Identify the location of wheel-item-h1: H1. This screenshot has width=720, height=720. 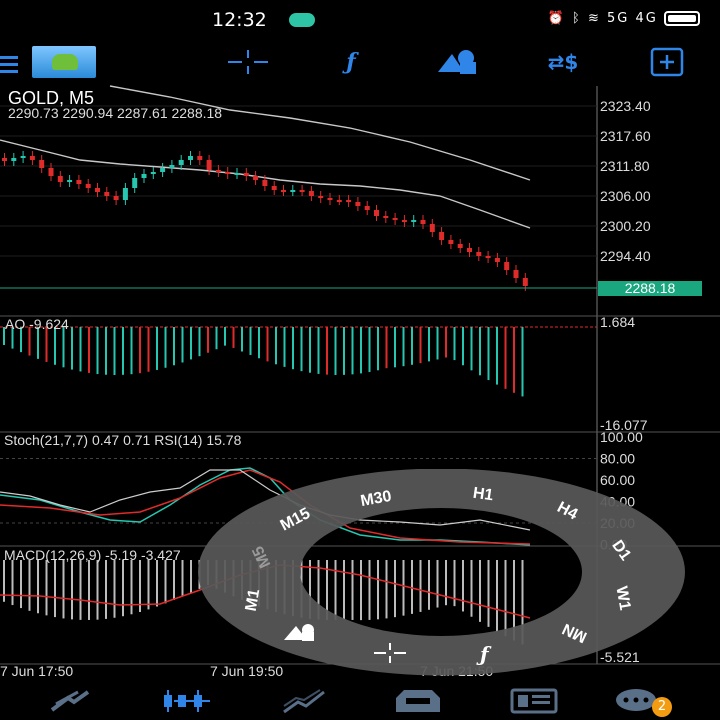
(483, 495).